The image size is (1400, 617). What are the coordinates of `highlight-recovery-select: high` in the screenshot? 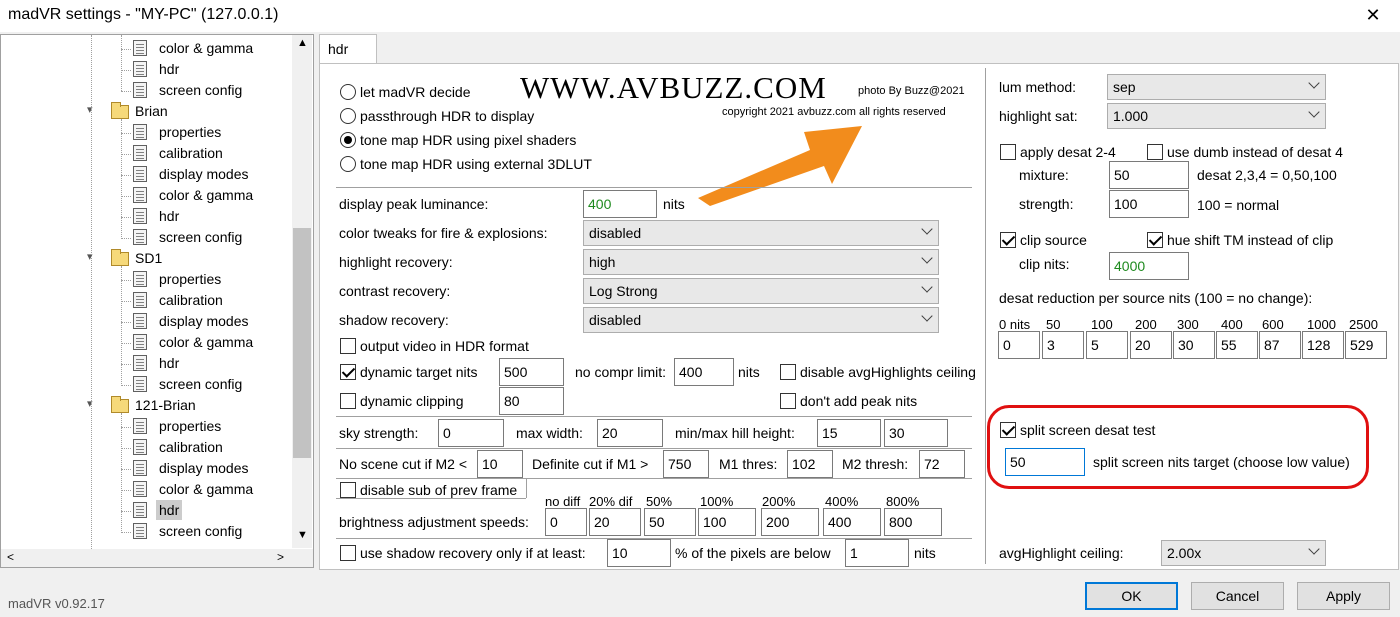 It's located at (761, 262).